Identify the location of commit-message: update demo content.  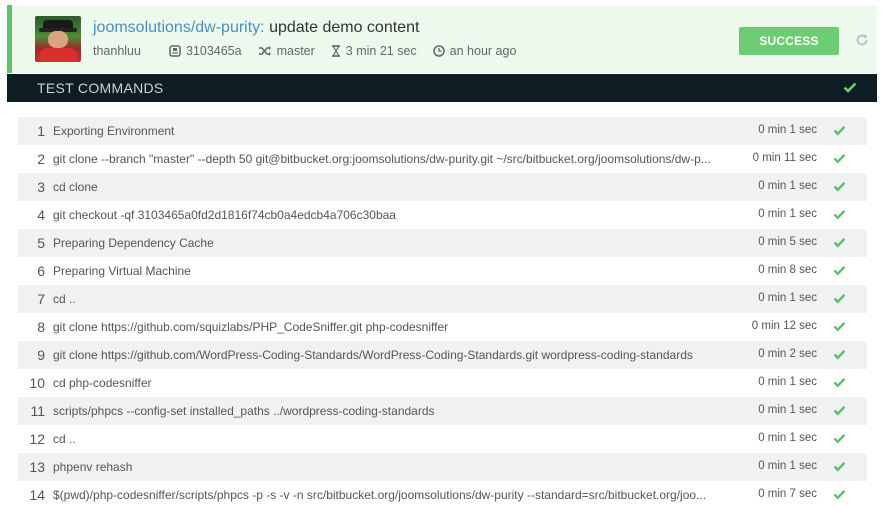
(344, 27).